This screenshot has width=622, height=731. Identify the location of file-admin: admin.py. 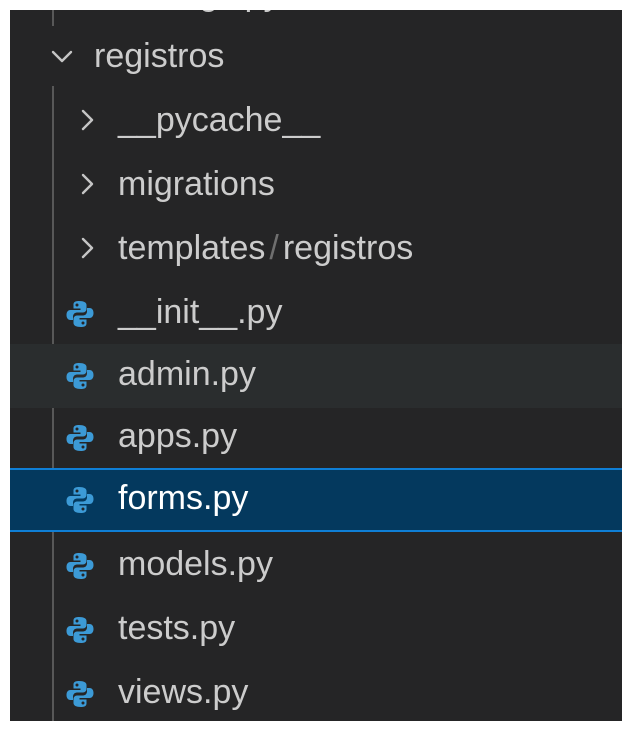
(316, 376).